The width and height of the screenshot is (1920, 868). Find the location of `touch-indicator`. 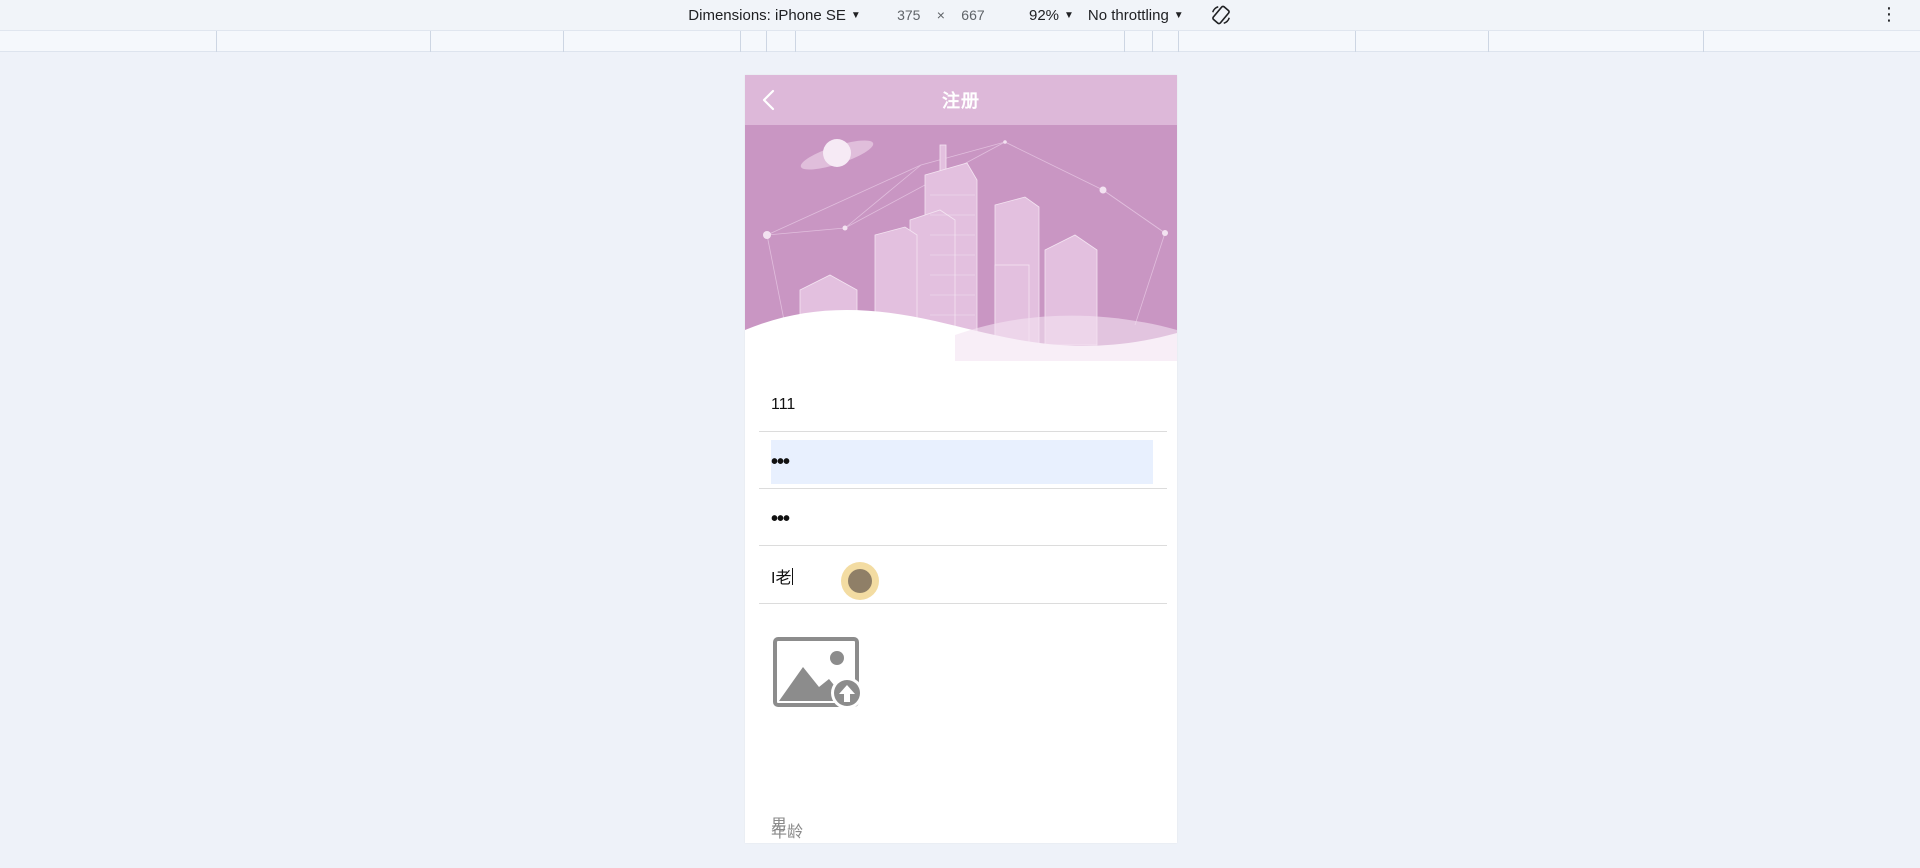

touch-indicator is located at coordinates (860, 581).